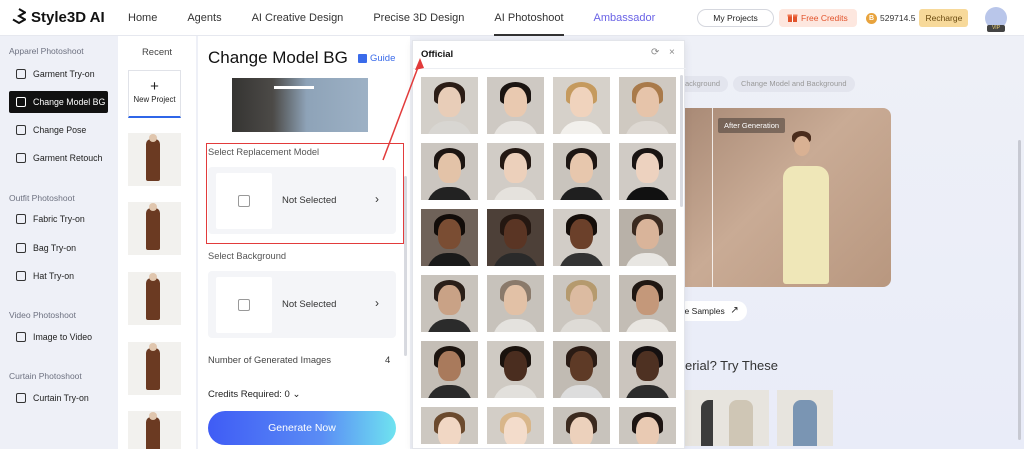  Describe the element at coordinates (142, 18) in the screenshot. I see `nav-home: Home` at that location.